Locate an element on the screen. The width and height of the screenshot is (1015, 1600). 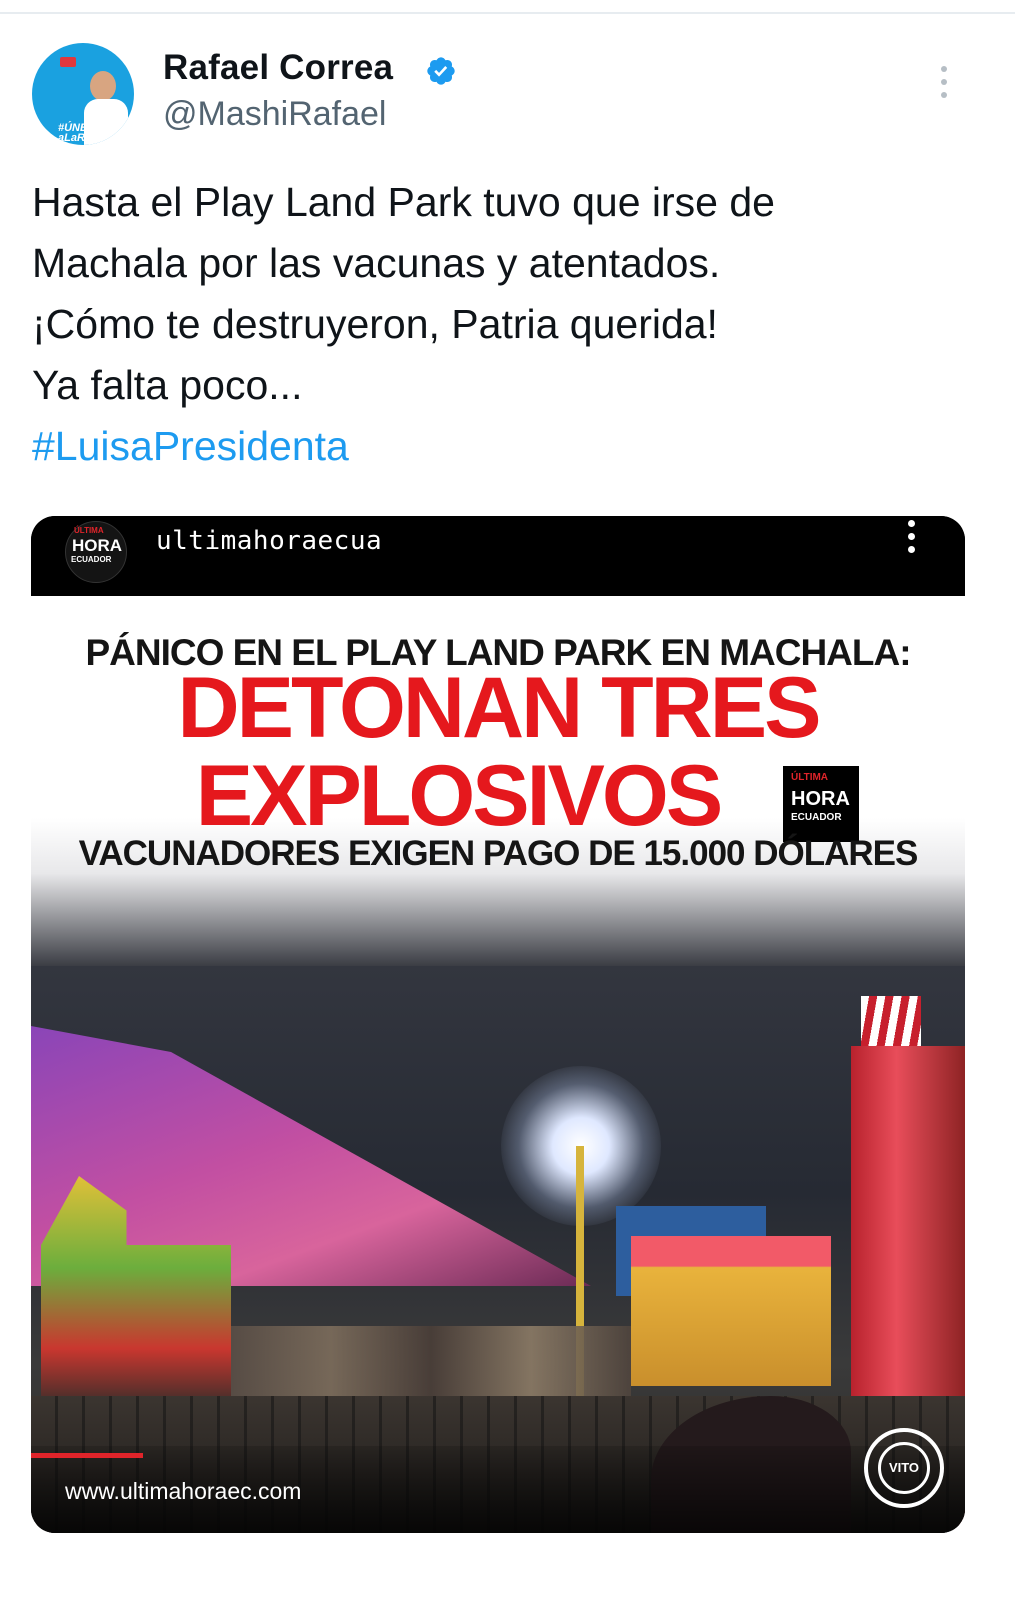
video-progress-bar is located at coordinates (87, 1455).